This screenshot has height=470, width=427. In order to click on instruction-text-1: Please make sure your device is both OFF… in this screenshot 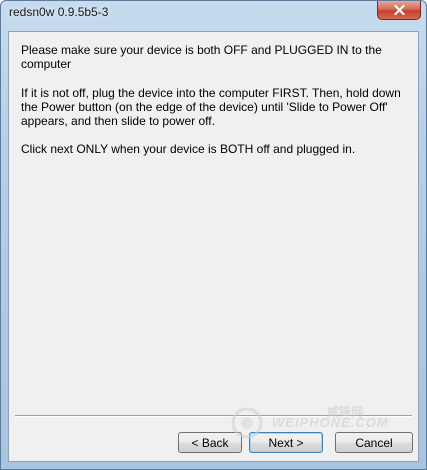, I will do `click(201, 57)`.